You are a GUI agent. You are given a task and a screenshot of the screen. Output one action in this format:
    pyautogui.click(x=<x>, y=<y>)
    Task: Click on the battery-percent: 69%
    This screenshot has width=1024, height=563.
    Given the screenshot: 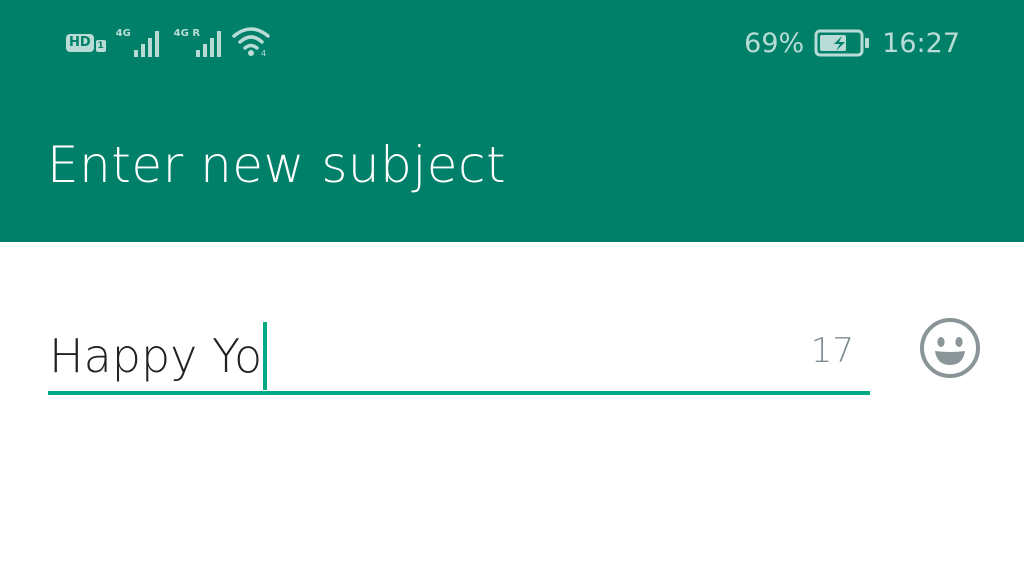 What is the action you would take?
    pyautogui.click(x=774, y=43)
    